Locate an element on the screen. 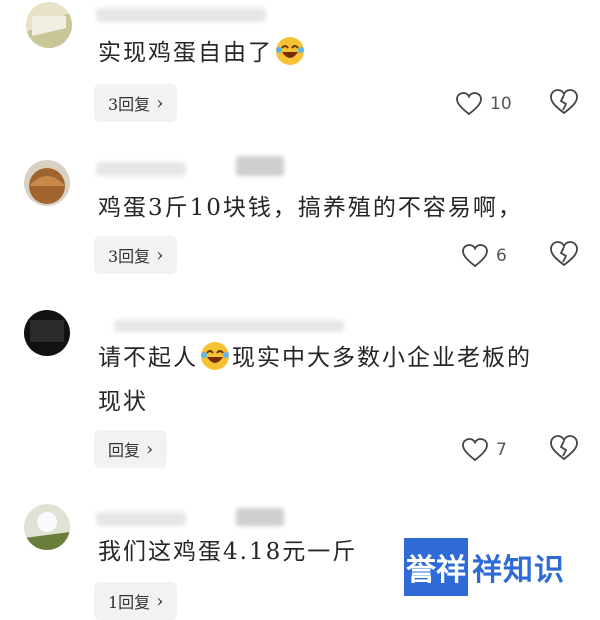  watermark-badge: 誉祥 is located at coordinates (436, 567).